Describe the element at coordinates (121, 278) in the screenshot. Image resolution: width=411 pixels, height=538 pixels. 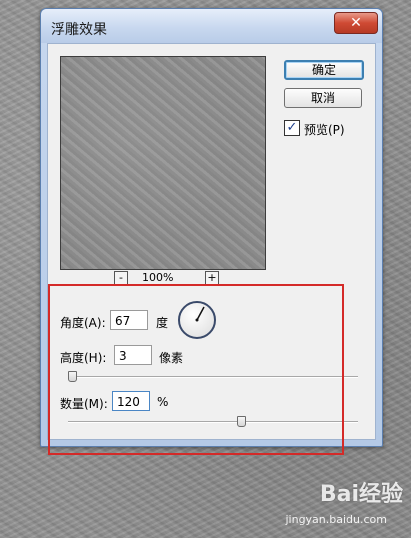
I see `zoom-out-button: -` at that location.